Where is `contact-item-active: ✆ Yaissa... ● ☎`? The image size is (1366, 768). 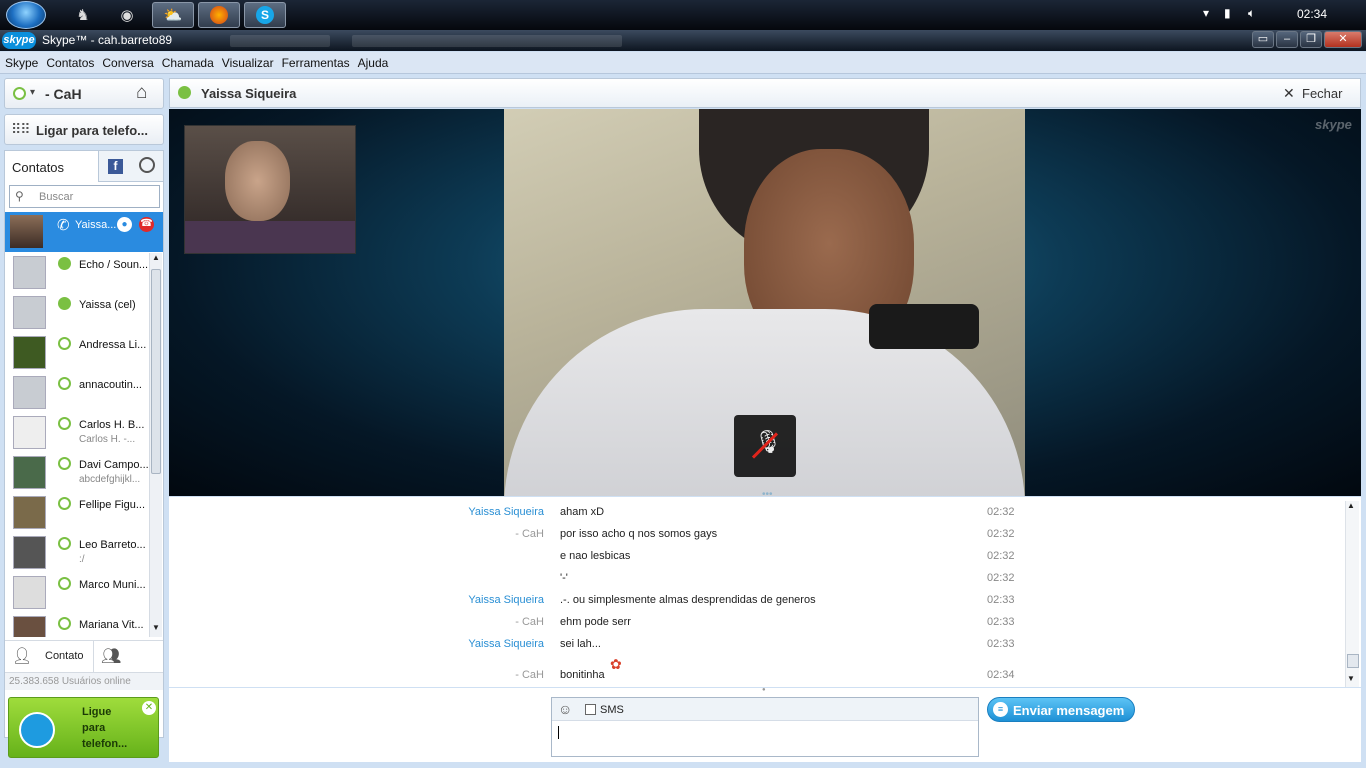 contact-item-active: ✆ Yaissa... ● ☎ is located at coordinates (84, 232).